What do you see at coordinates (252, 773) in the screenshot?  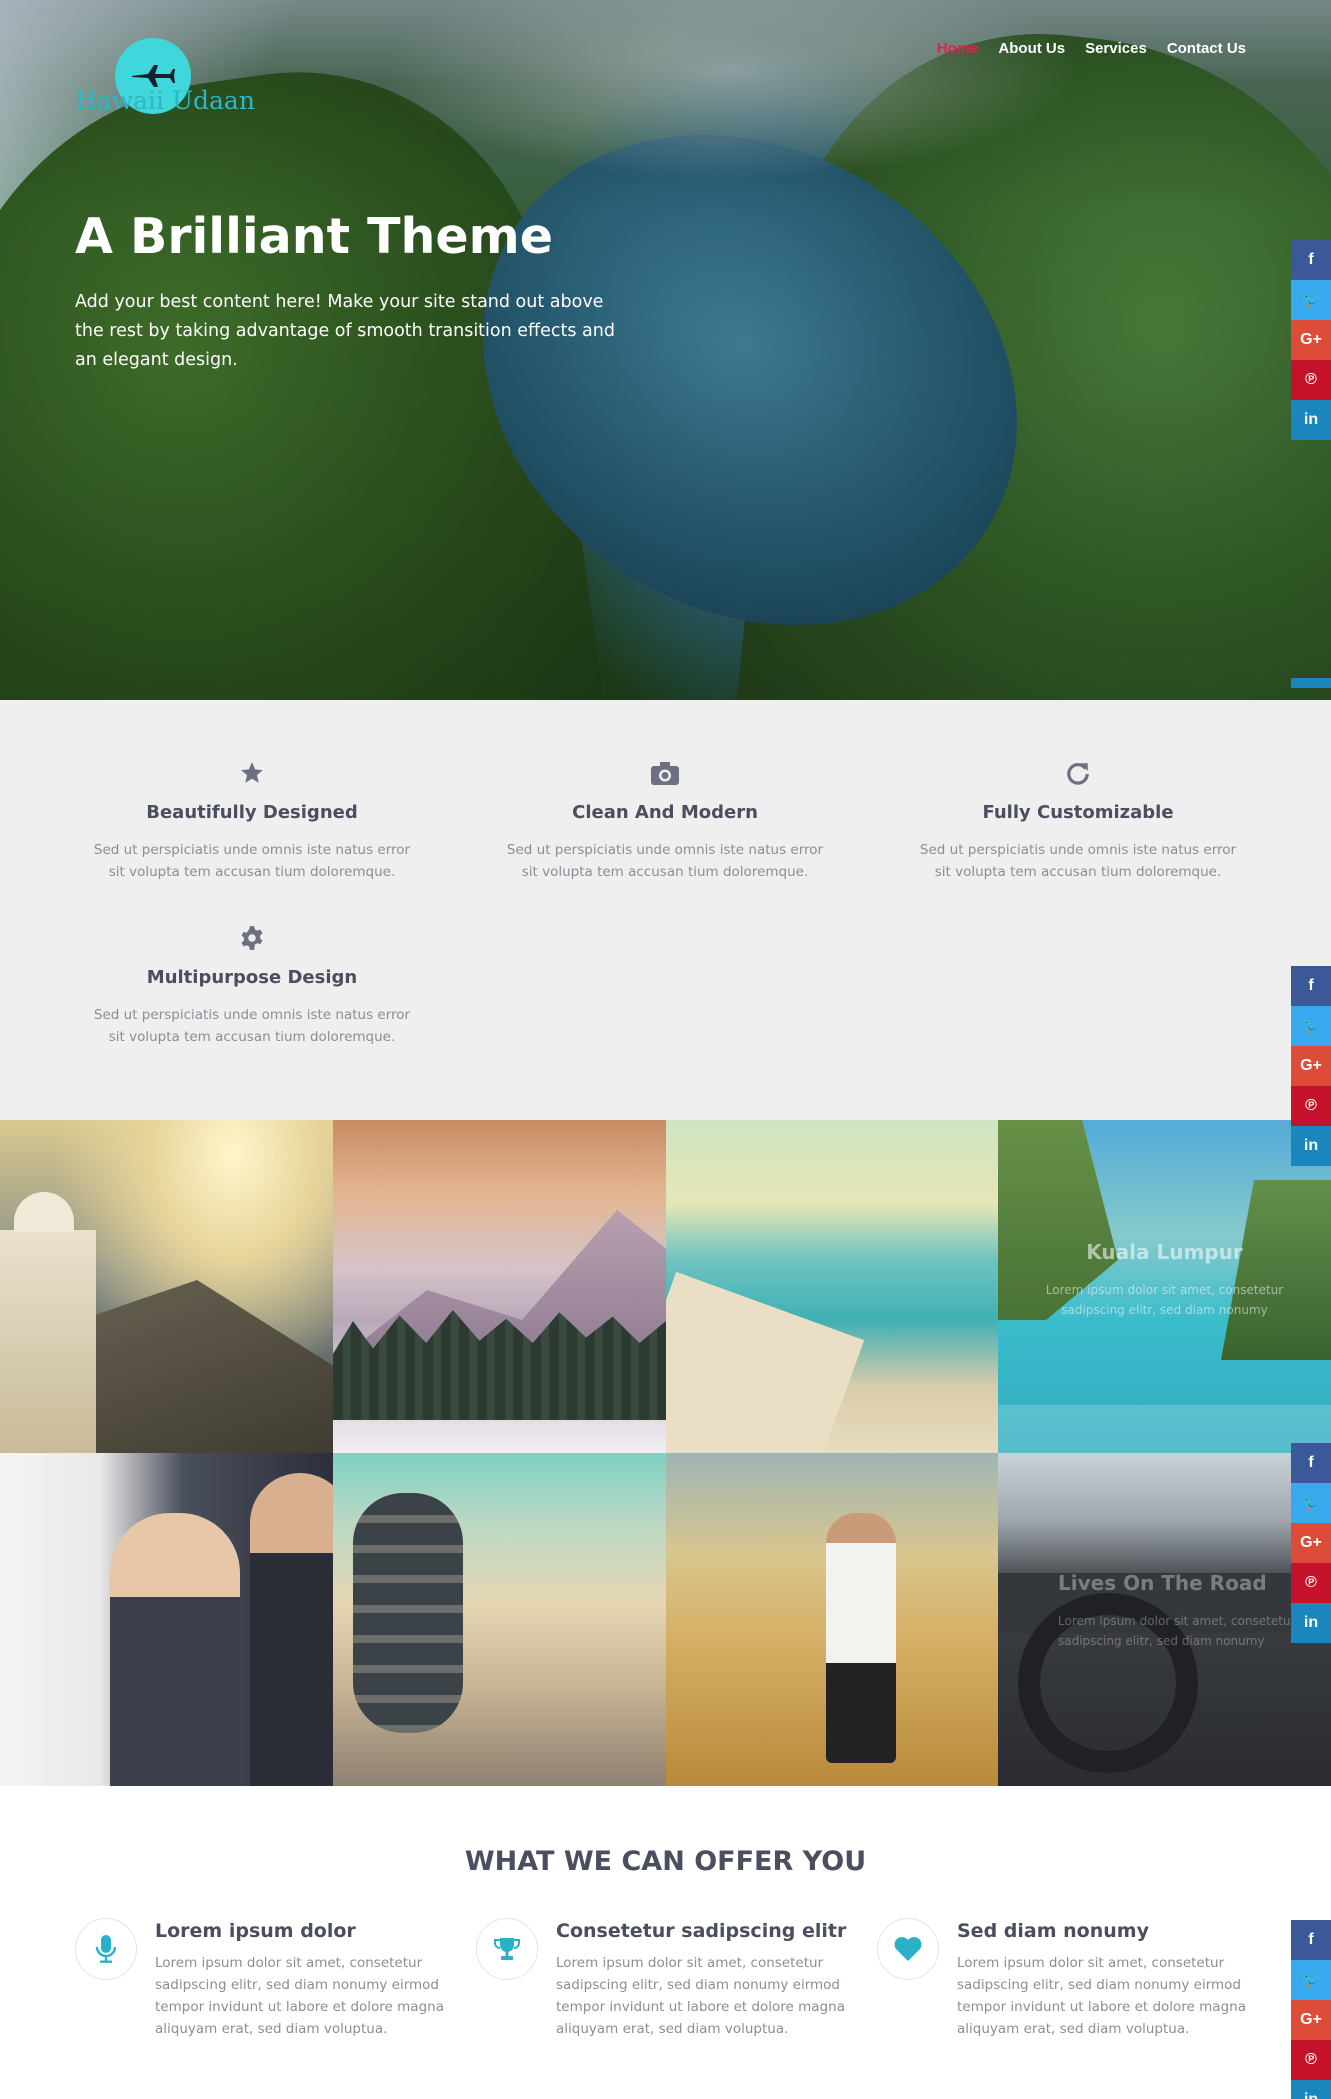 I see `star-icon` at bounding box center [252, 773].